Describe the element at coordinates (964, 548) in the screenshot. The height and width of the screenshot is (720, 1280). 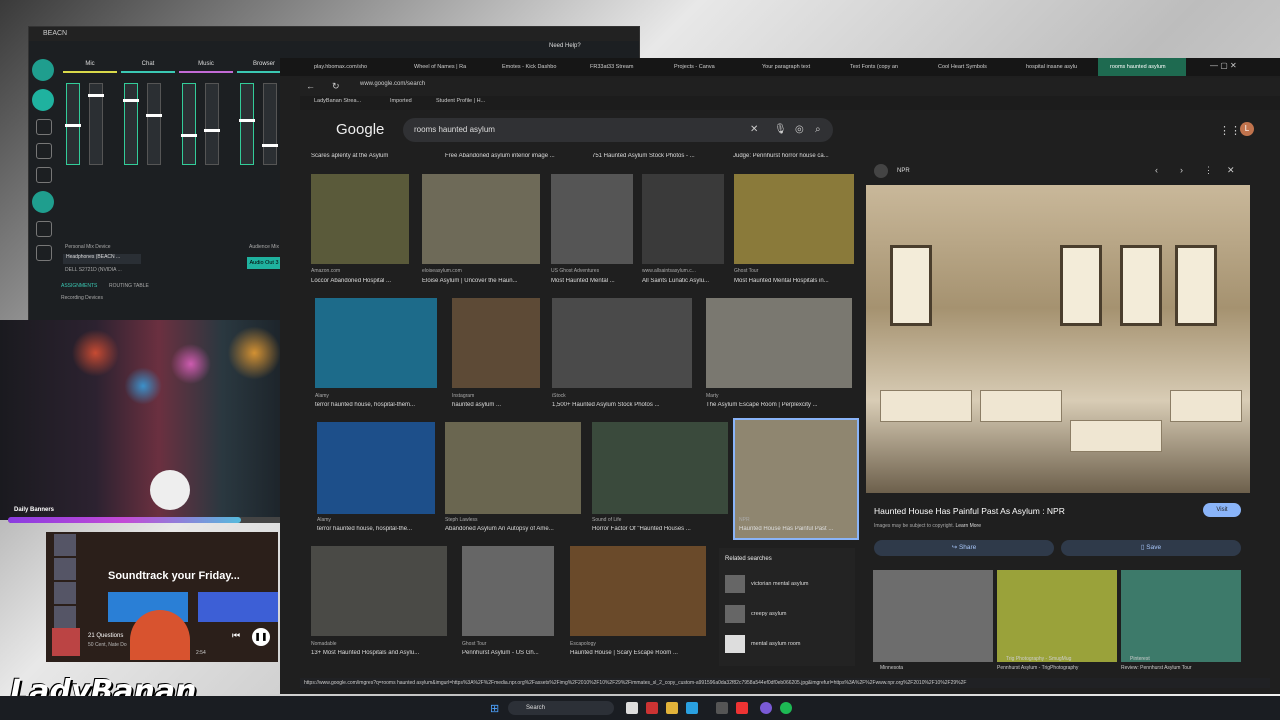
I see `share-button: ↪ Share` at that location.